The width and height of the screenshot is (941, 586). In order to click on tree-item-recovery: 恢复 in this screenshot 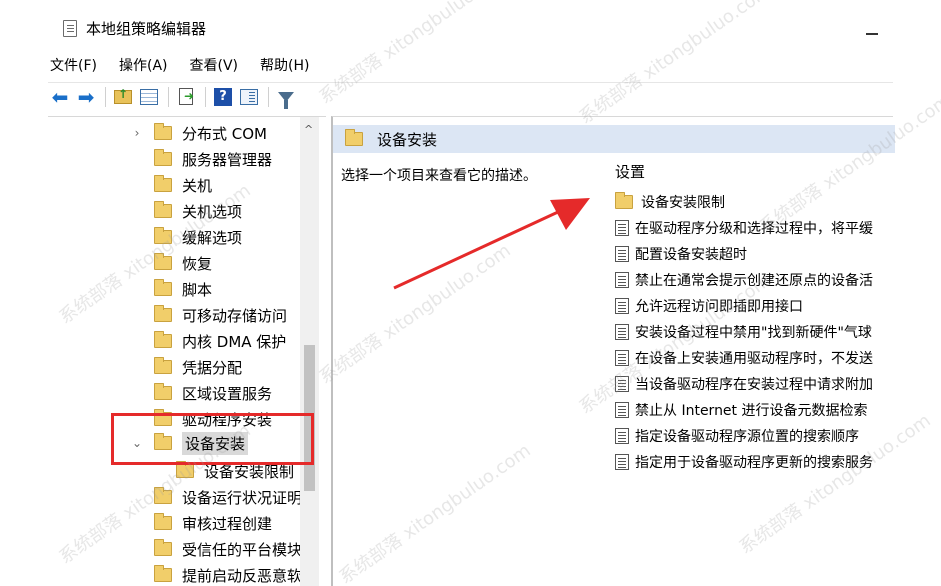, I will do `click(183, 263)`.